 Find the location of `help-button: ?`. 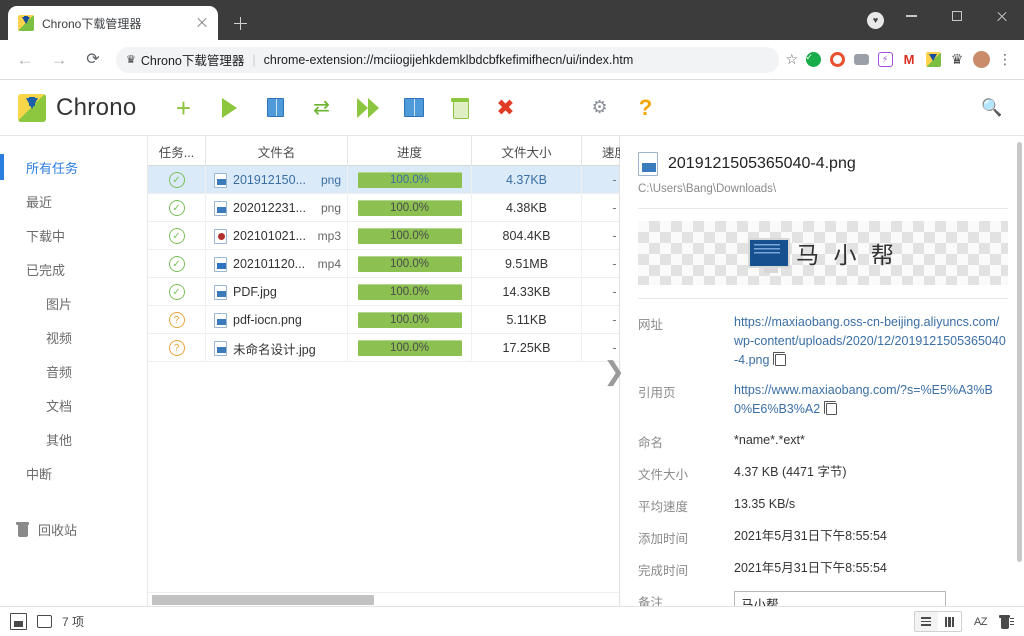

help-button: ? is located at coordinates (646, 108).